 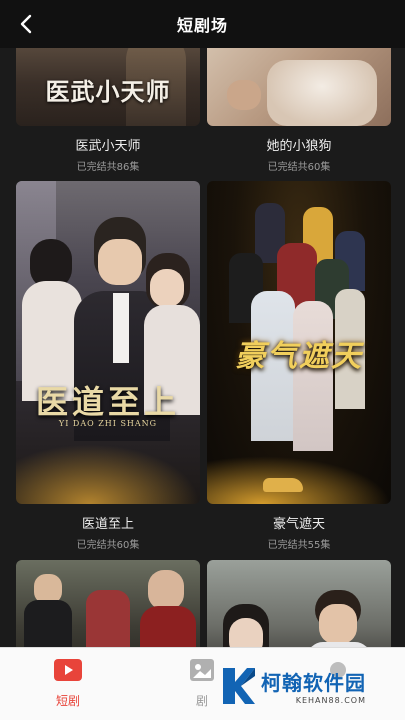 I want to click on watermark: 柯翰软件园 KEHAN88.COM, so click(x=308, y=686).